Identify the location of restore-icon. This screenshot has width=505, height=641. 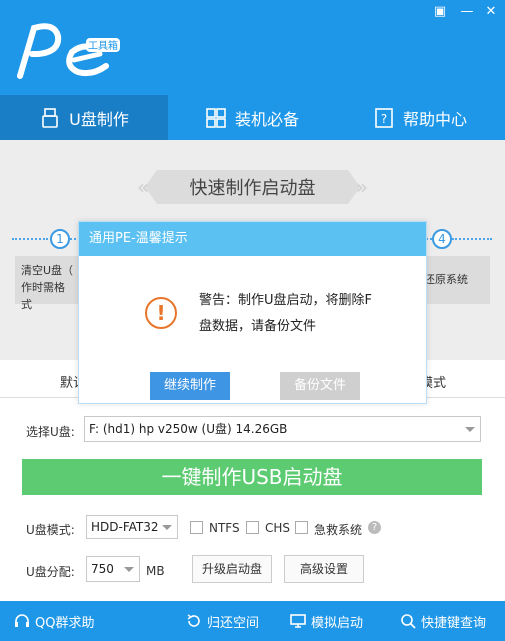
(193, 620).